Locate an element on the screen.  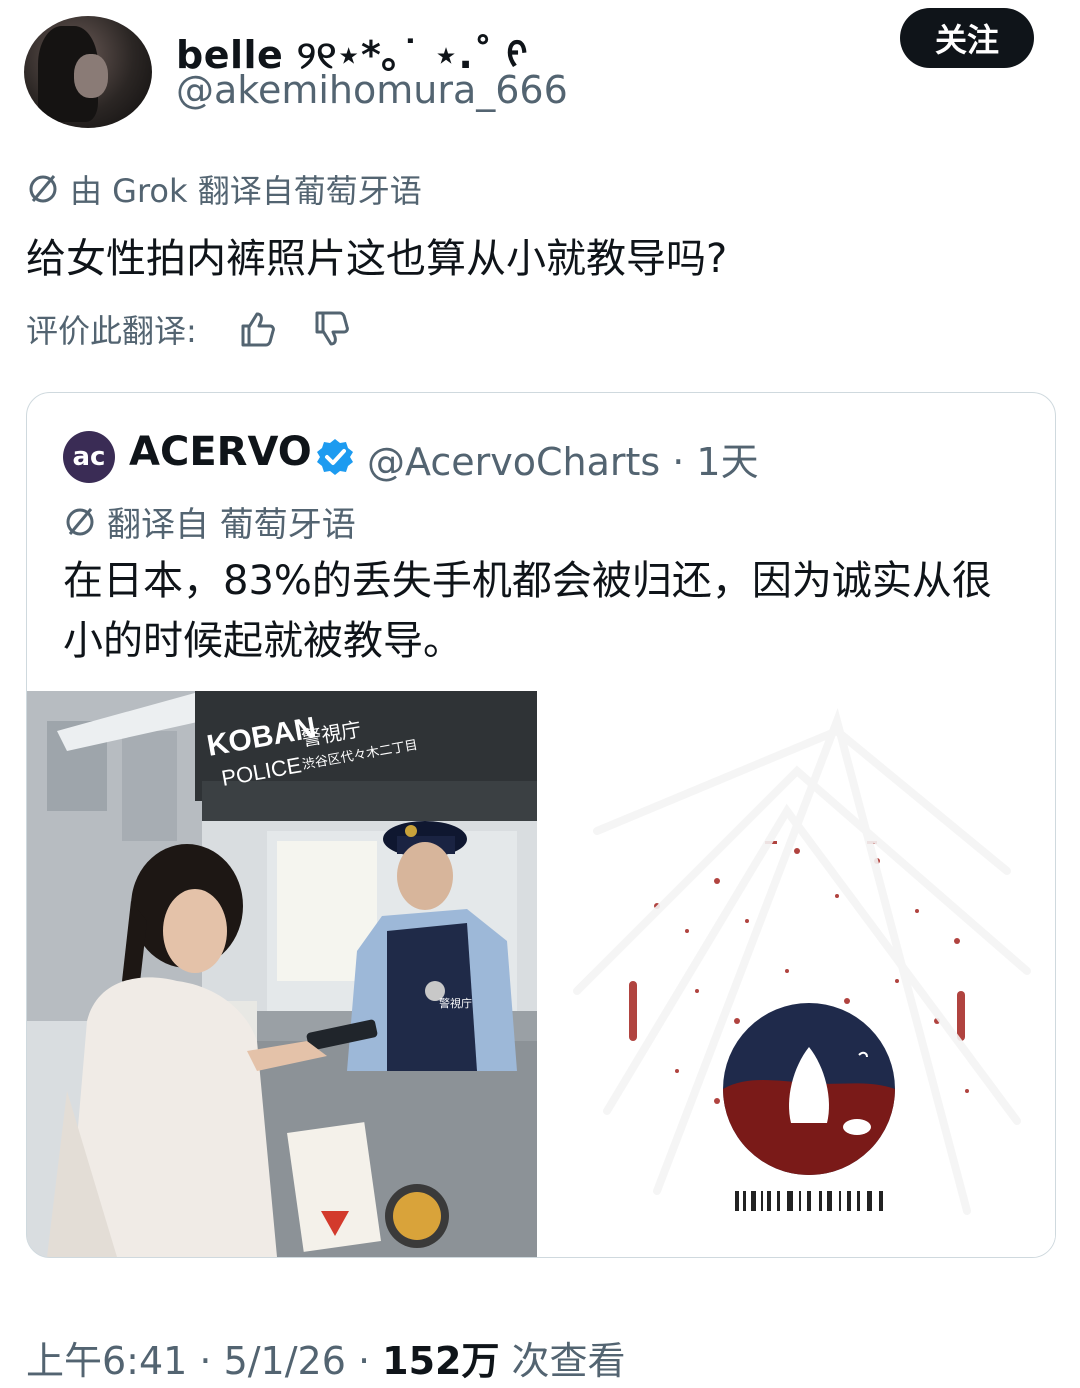
quoted-translation-note: 翻译自 葡萄牙语 is located at coordinates (209, 521).